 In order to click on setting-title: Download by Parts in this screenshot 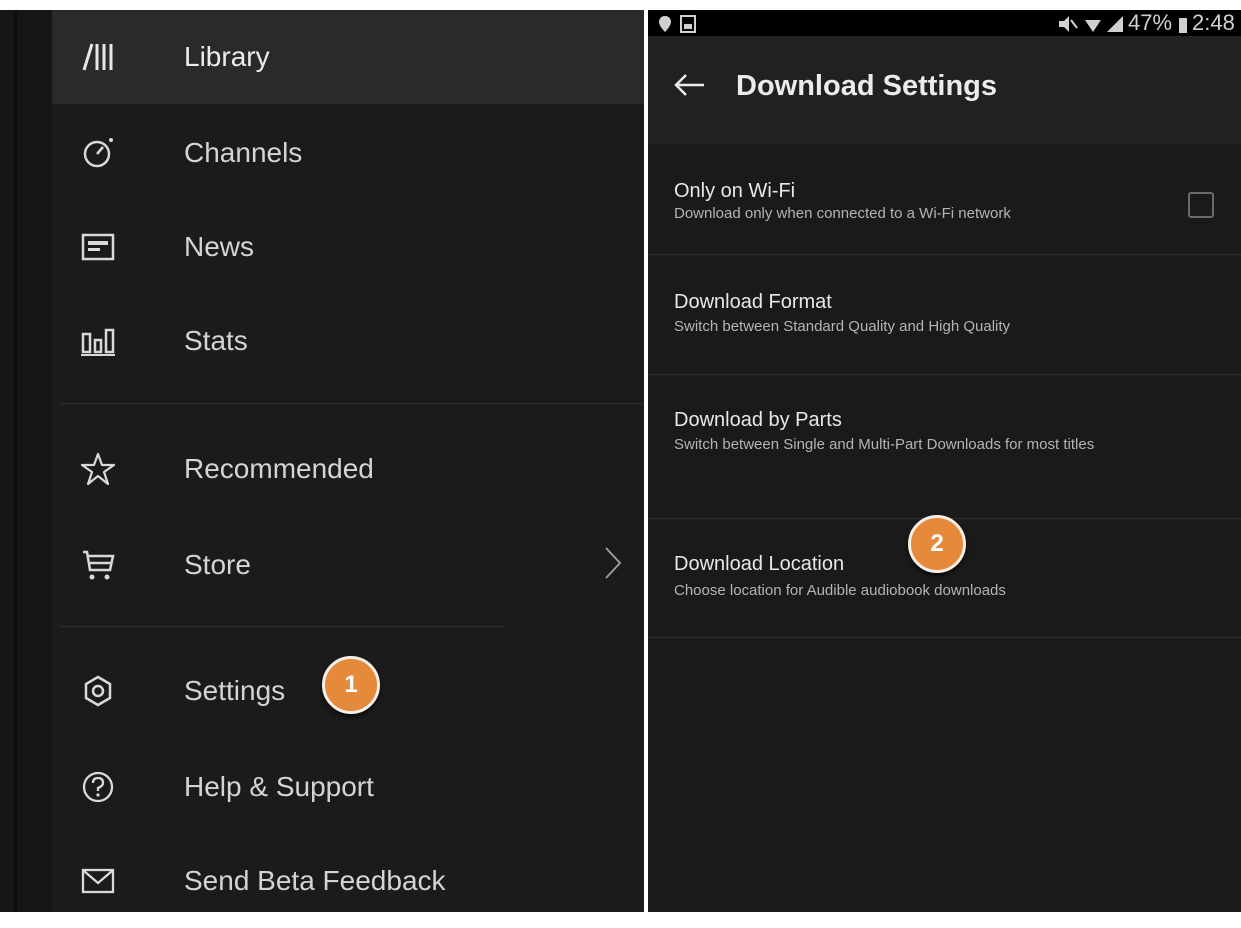, I will do `click(758, 420)`.